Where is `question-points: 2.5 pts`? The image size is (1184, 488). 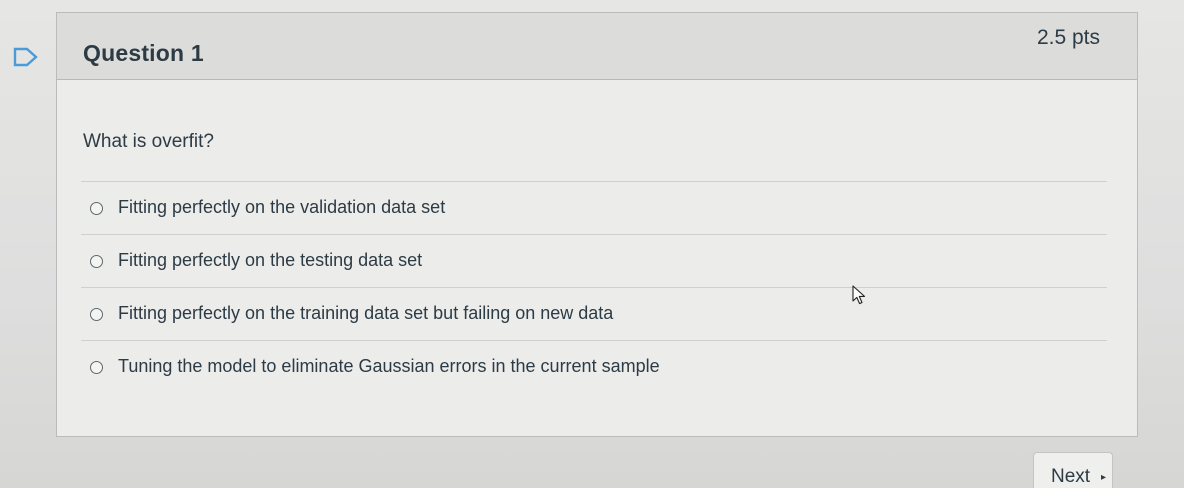 question-points: 2.5 pts is located at coordinates (1068, 37).